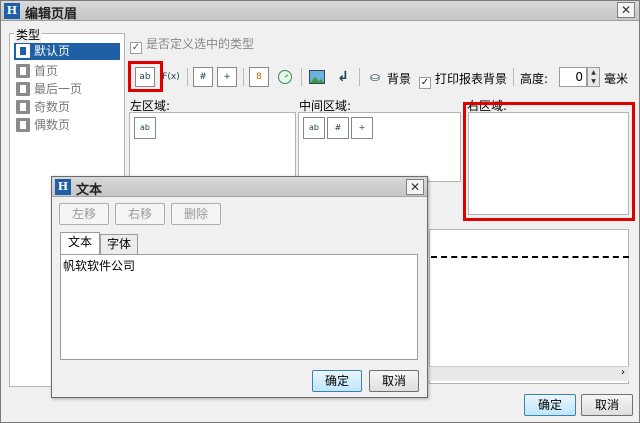  Describe the element at coordinates (28, 34) in the screenshot. I see `type-legend: 类型` at that location.